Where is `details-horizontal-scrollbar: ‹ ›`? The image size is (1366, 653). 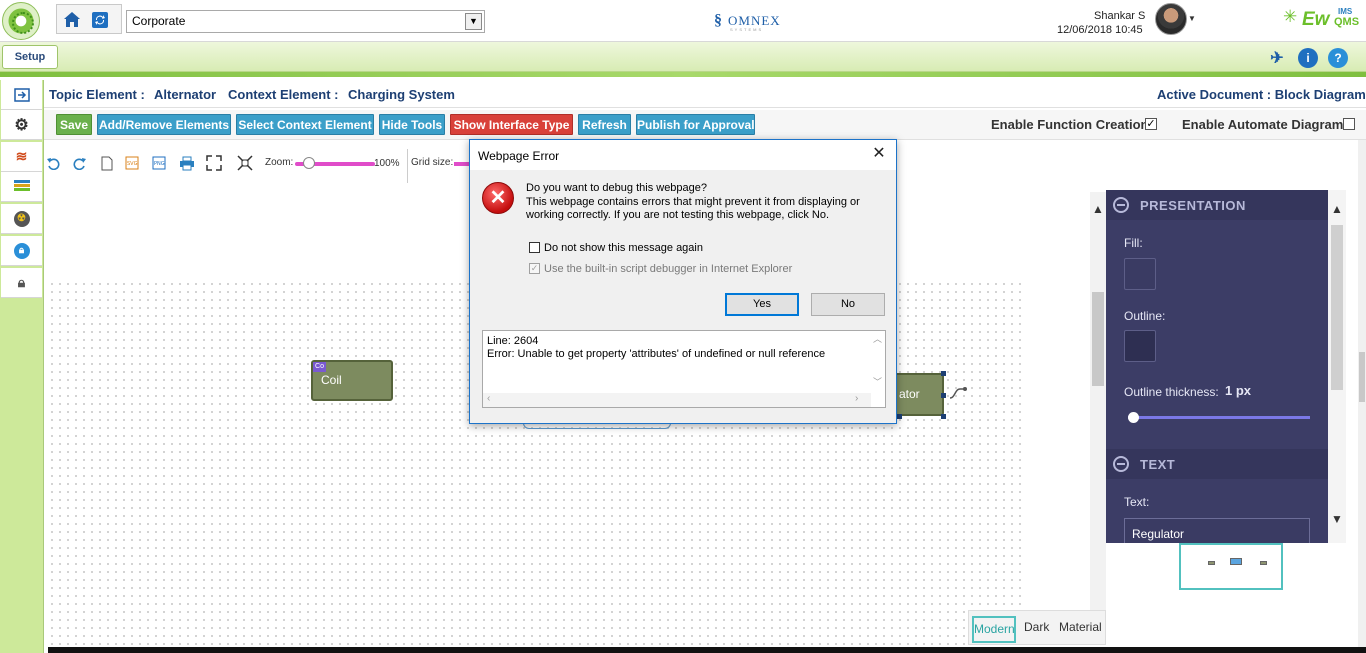 details-horizontal-scrollbar: ‹ › is located at coordinates (677, 400).